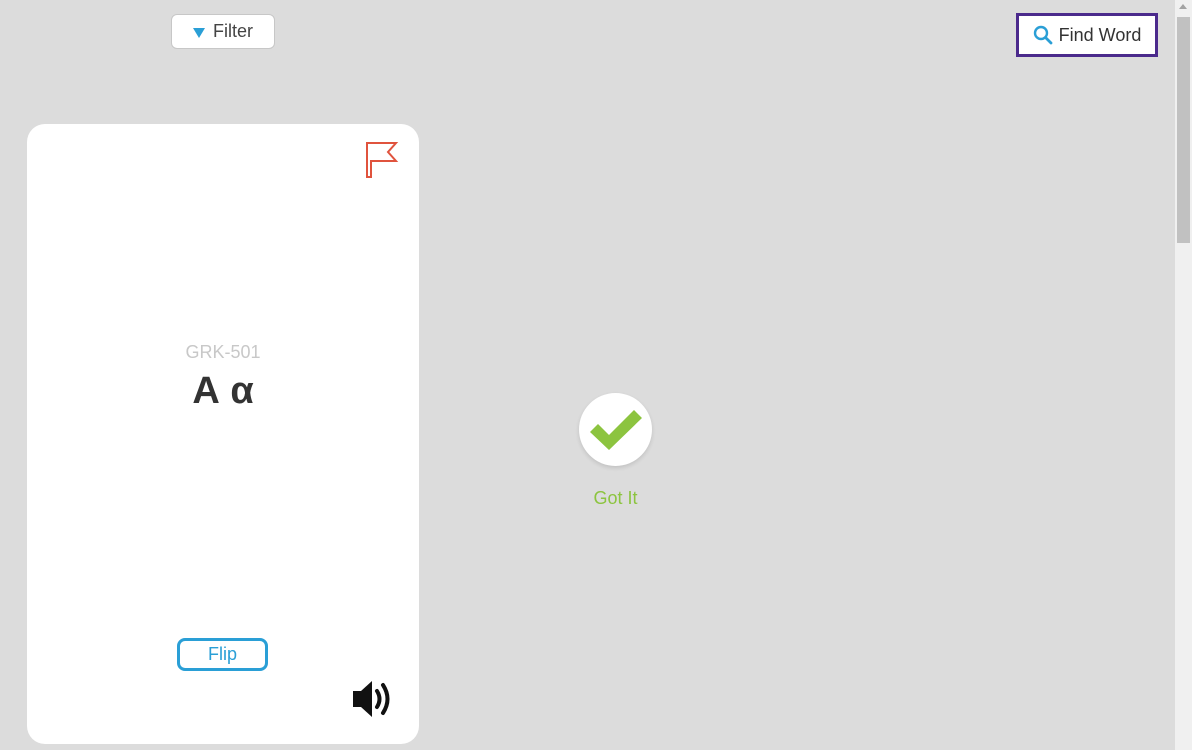 The height and width of the screenshot is (750, 1192). Describe the element at coordinates (373, 699) in the screenshot. I see `speaker-icon` at that location.